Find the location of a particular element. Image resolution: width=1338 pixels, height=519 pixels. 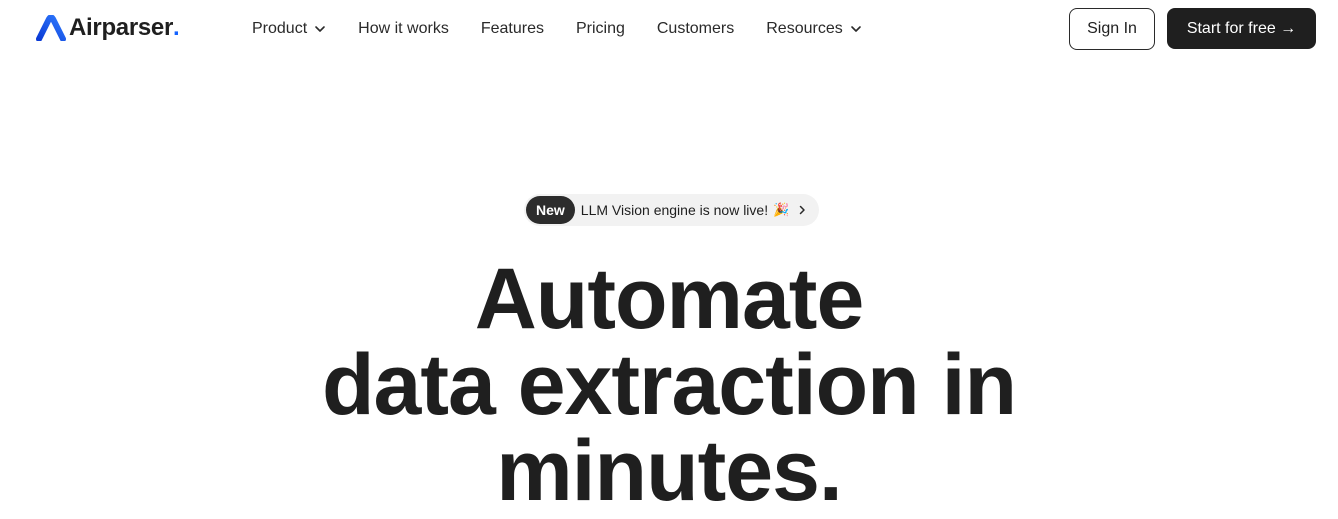

nav-features-label: Features is located at coordinates (512, 28).